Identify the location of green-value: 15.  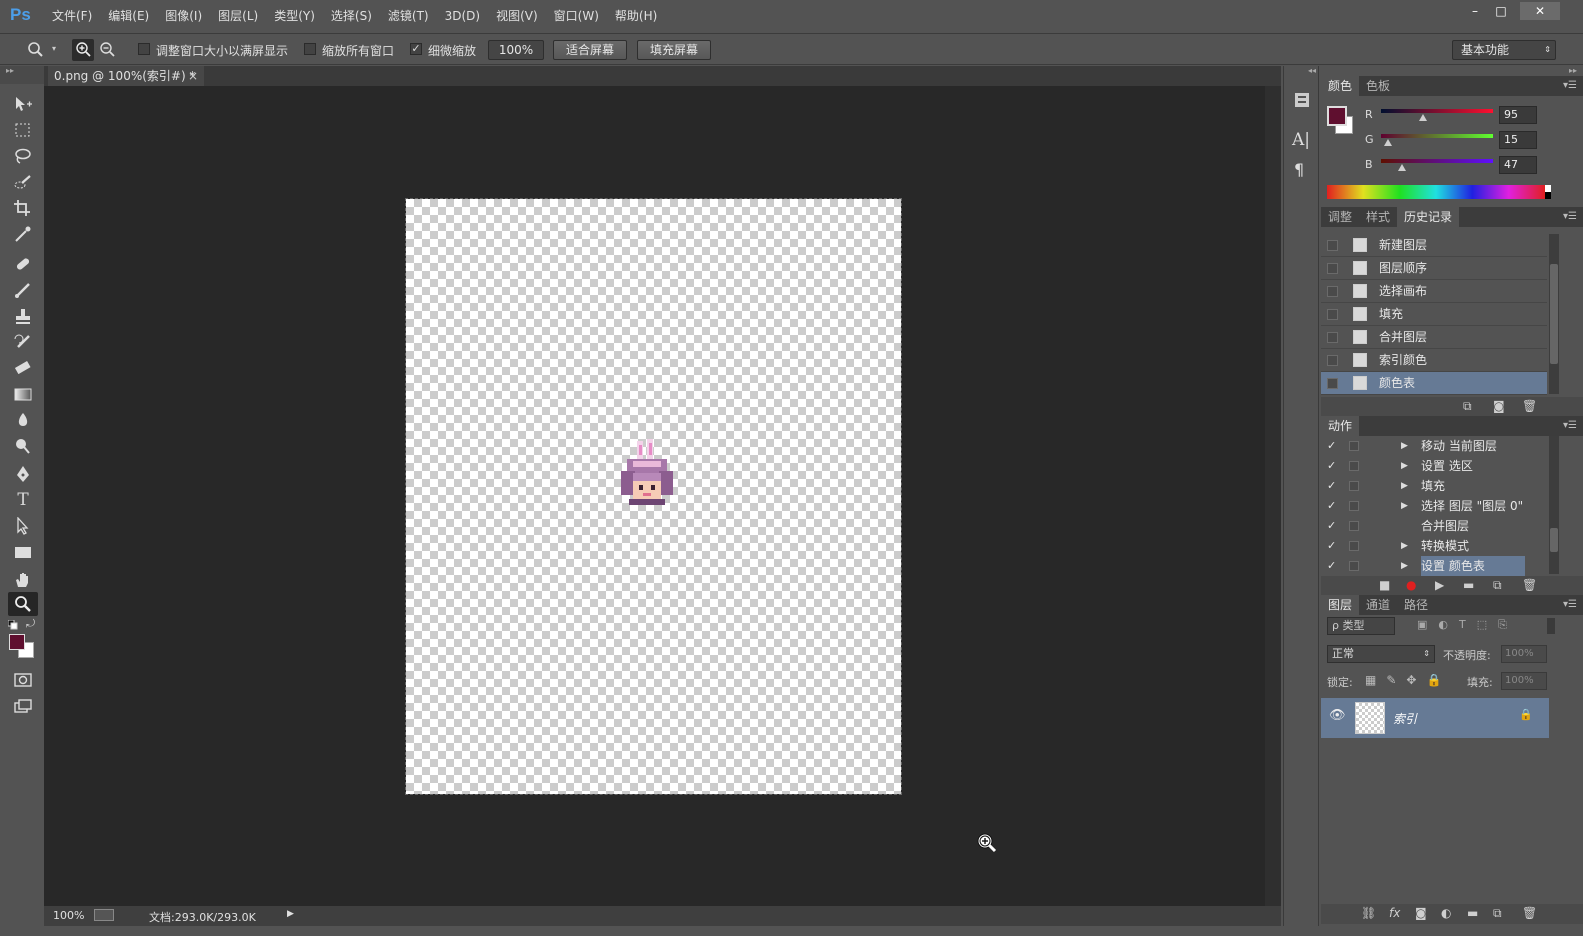
(1518, 140).